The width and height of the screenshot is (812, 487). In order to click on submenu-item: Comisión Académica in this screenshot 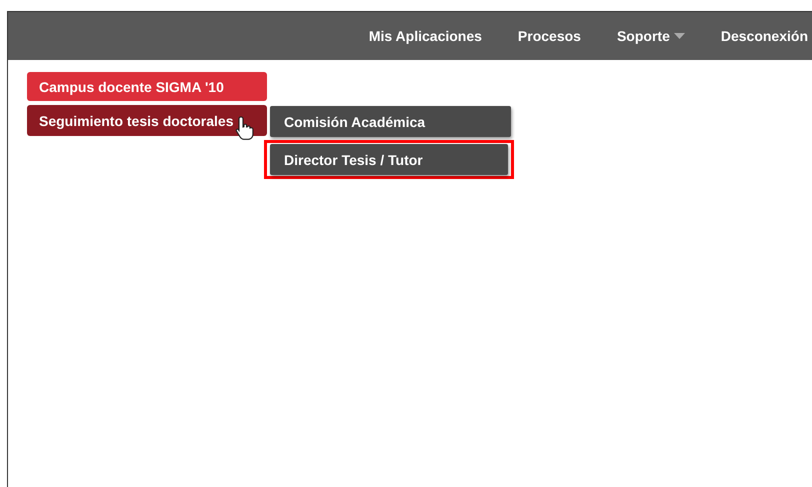, I will do `click(390, 121)`.